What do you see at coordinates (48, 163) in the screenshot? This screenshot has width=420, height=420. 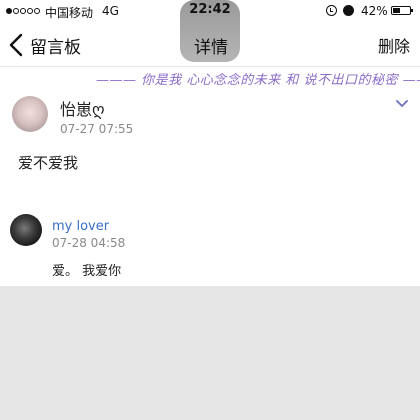 I see `post-body: 爱不爱我` at bounding box center [48, 163].